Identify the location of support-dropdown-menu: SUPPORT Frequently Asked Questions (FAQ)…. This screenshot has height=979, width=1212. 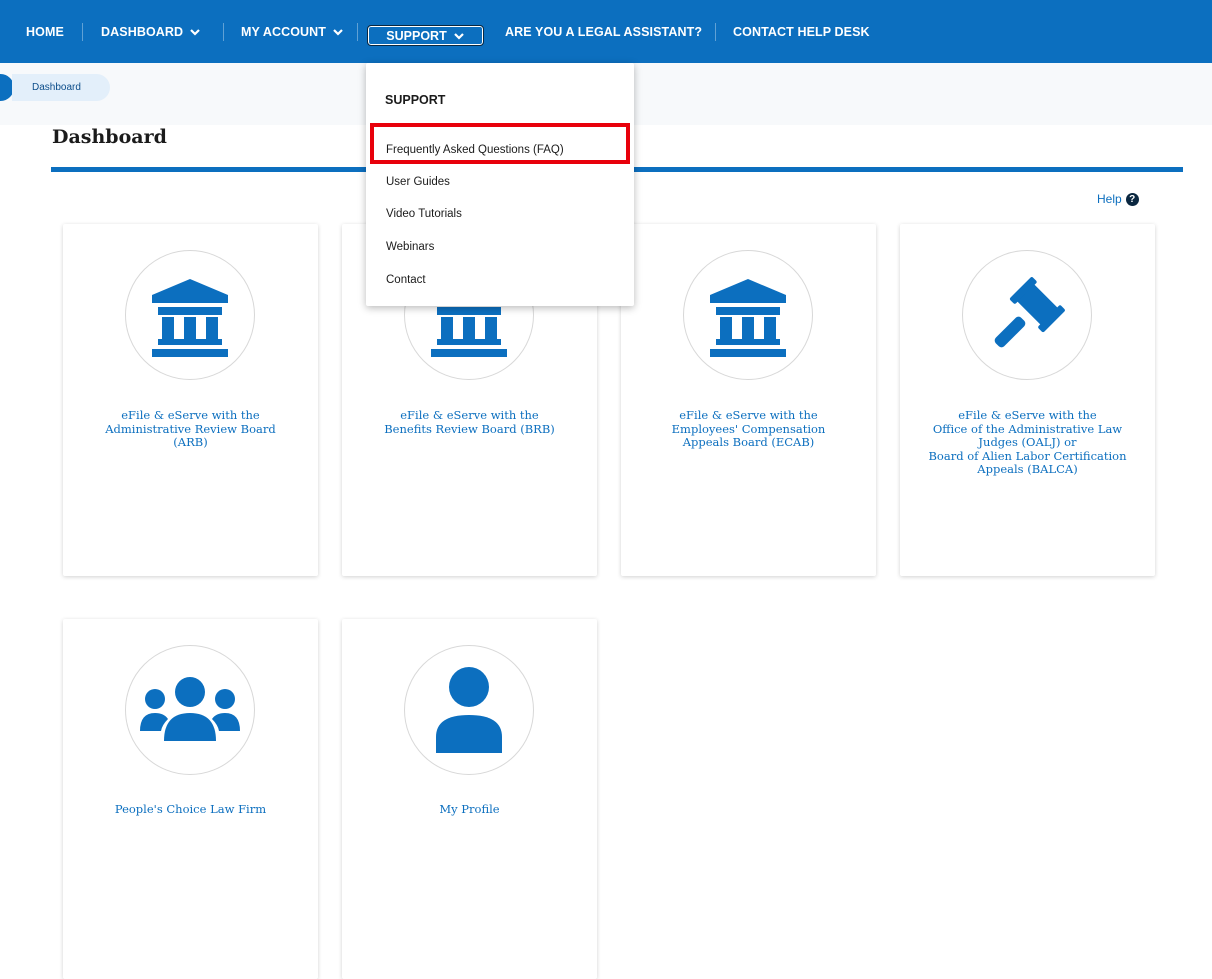
(500, 184).